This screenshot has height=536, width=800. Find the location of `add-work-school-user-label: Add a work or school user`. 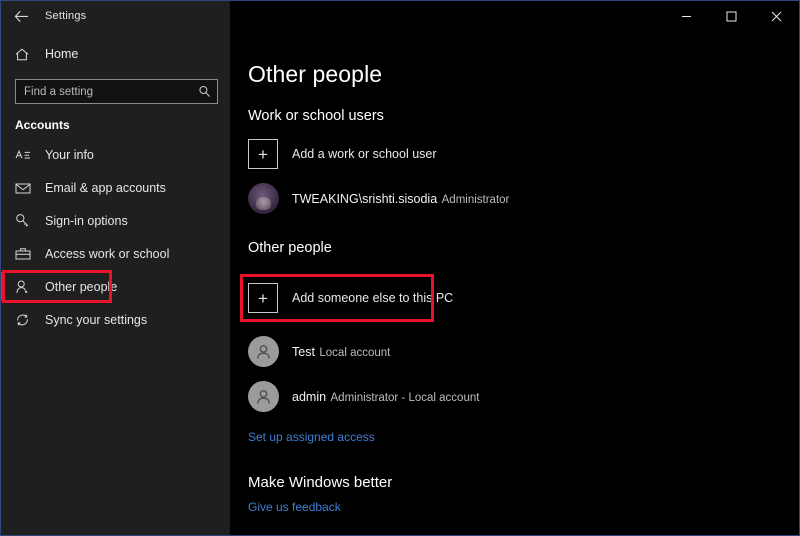

add-work-school-user-label: Add a work or school user is located at coordinates (364, 154).